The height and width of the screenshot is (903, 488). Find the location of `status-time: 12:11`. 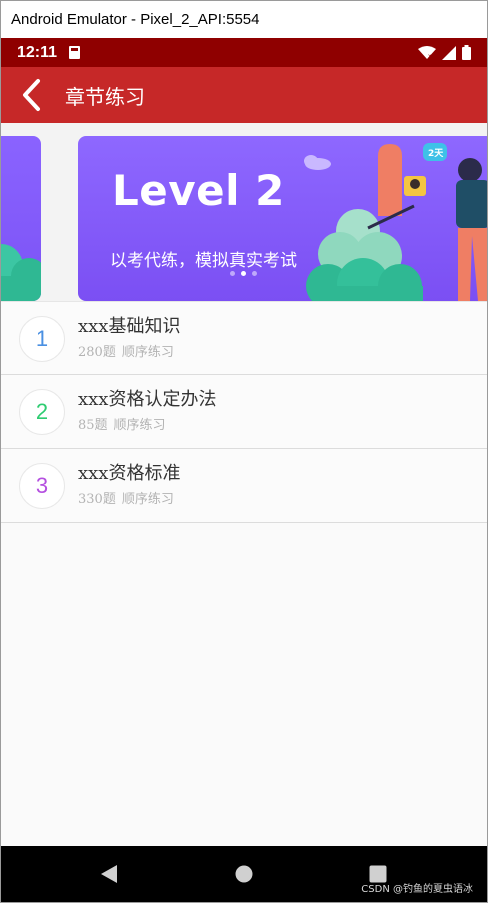

status-time: 12:11 is located at coordinates (37, 52).